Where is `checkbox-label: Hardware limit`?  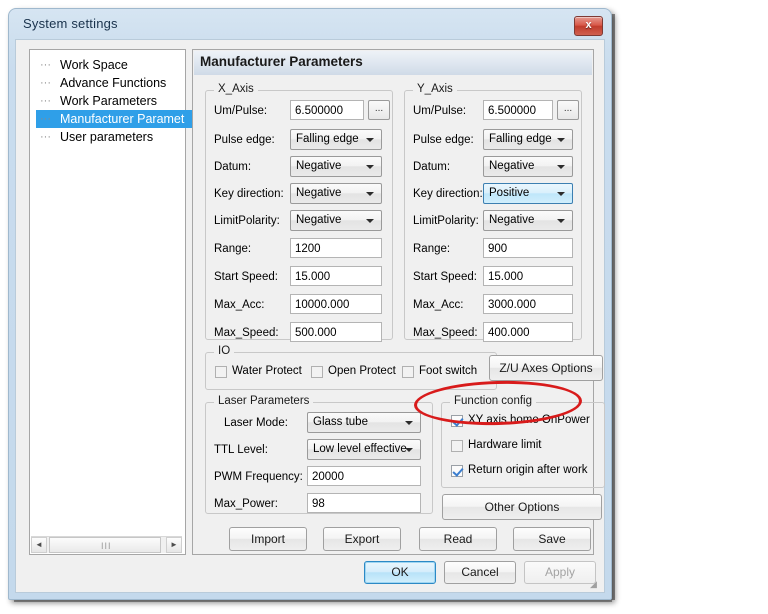 checkbox-label: Hardware limit is located at coordinates (505, 445).